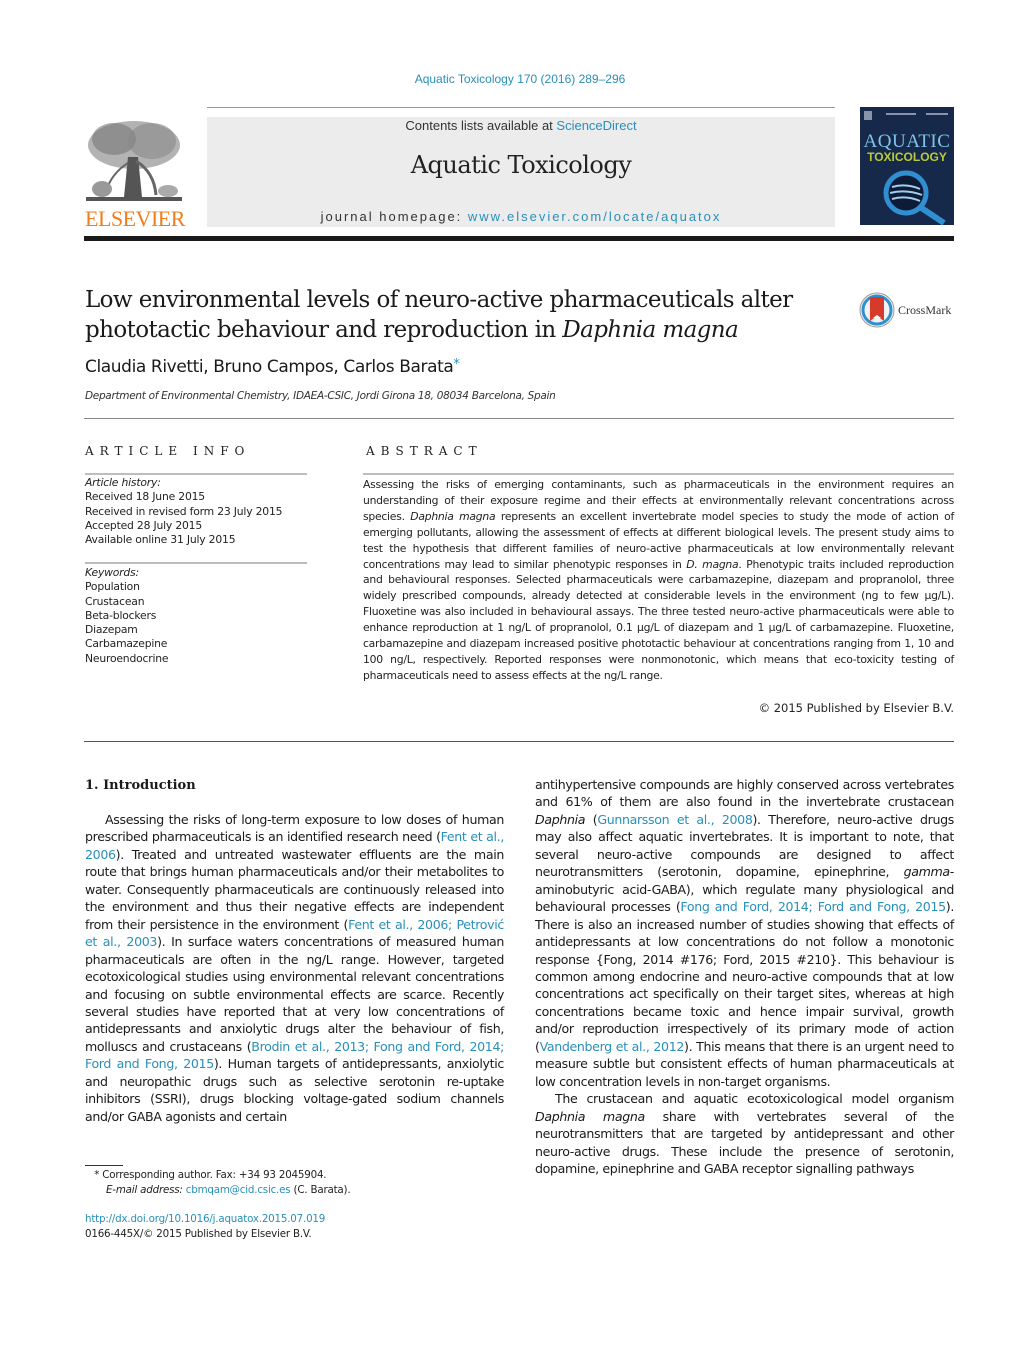 The width and height of the screenshot is (1020, 1351). I want to click on keyword: Crustacean, so click(115, 601).